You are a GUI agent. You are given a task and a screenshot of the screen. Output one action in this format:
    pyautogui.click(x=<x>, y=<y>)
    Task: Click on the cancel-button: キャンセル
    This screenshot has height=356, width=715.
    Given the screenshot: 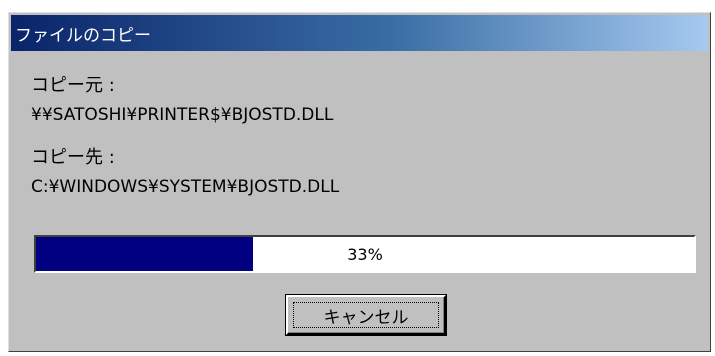 What is the action you would take?
    pyautogui.click(x=366, y=315)
    